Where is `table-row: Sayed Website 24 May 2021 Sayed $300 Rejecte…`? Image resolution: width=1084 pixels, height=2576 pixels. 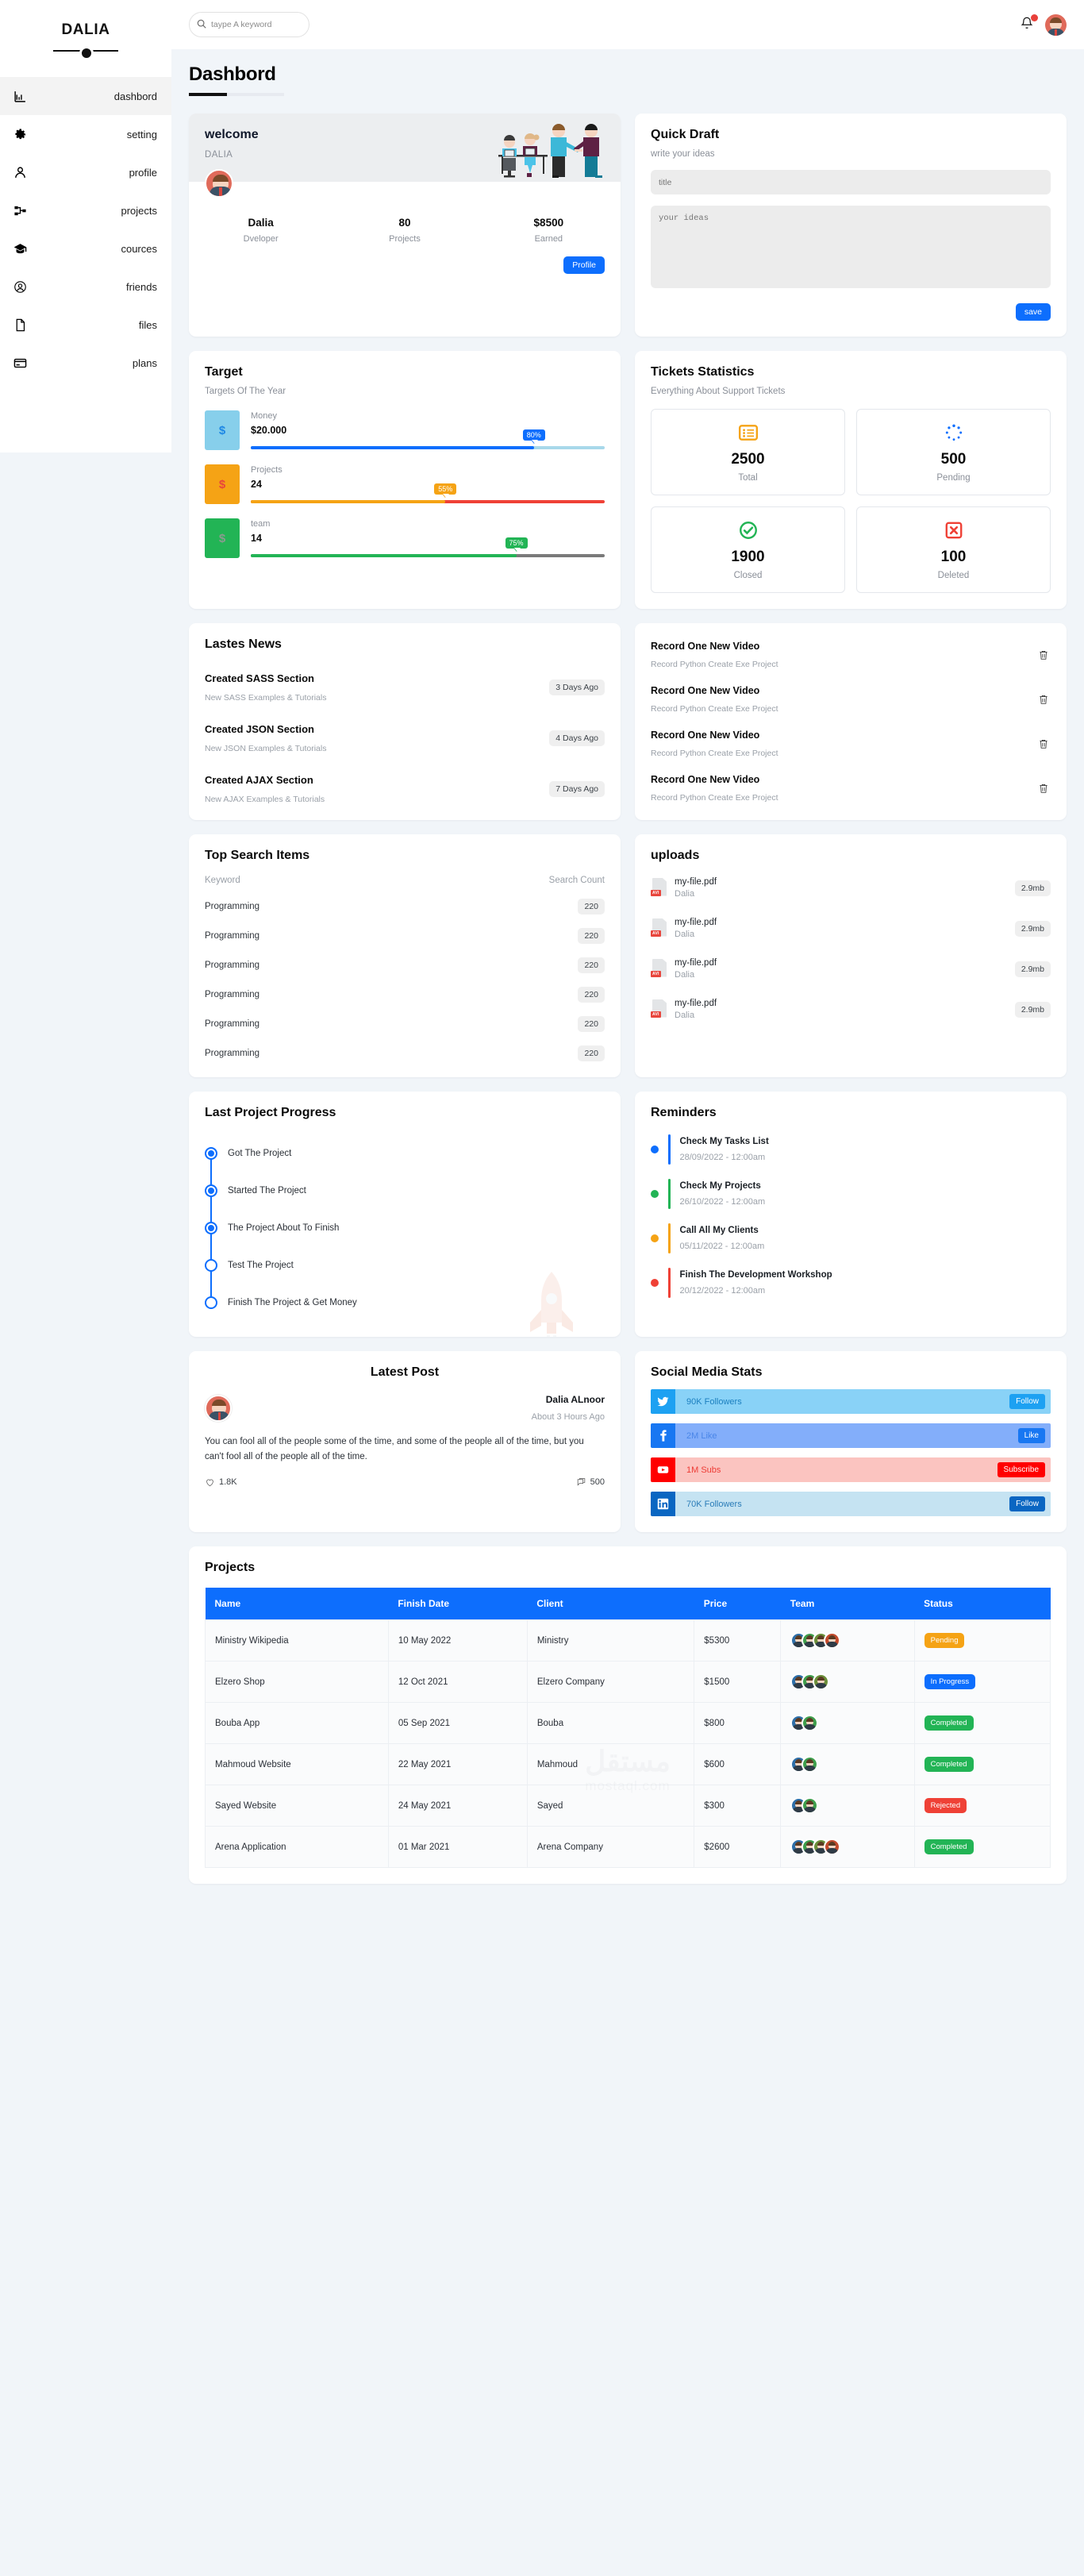 table-row: Sayed Website 24 May 2021 Sayed $300 Rejecte… is located at coordinates (628, 1806).